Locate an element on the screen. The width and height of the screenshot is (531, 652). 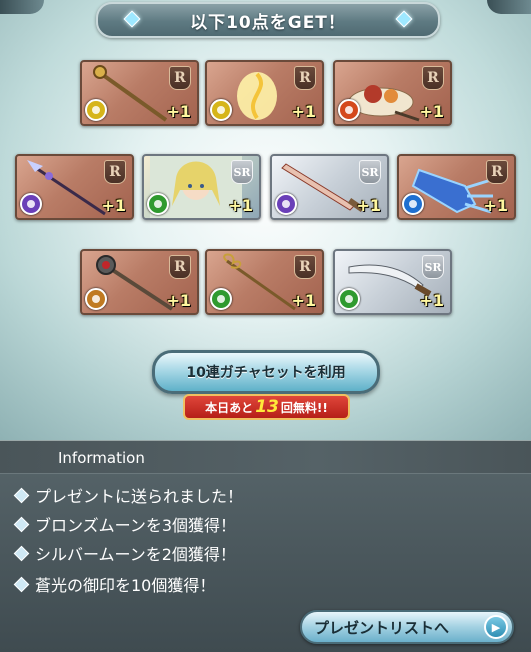
info-line: プレゼントに送られました！ is located at coordinates (128, 495).